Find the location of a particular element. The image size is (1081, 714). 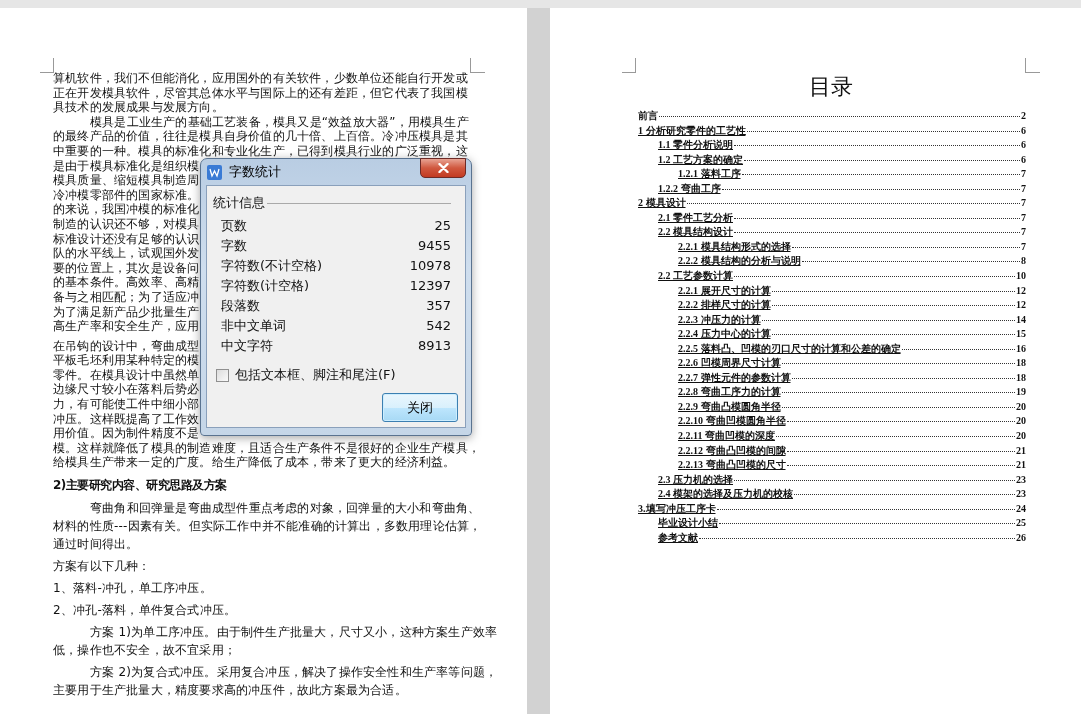

text-line: 是由于模具标准化是组织模 is located at coordinates (126, 166).